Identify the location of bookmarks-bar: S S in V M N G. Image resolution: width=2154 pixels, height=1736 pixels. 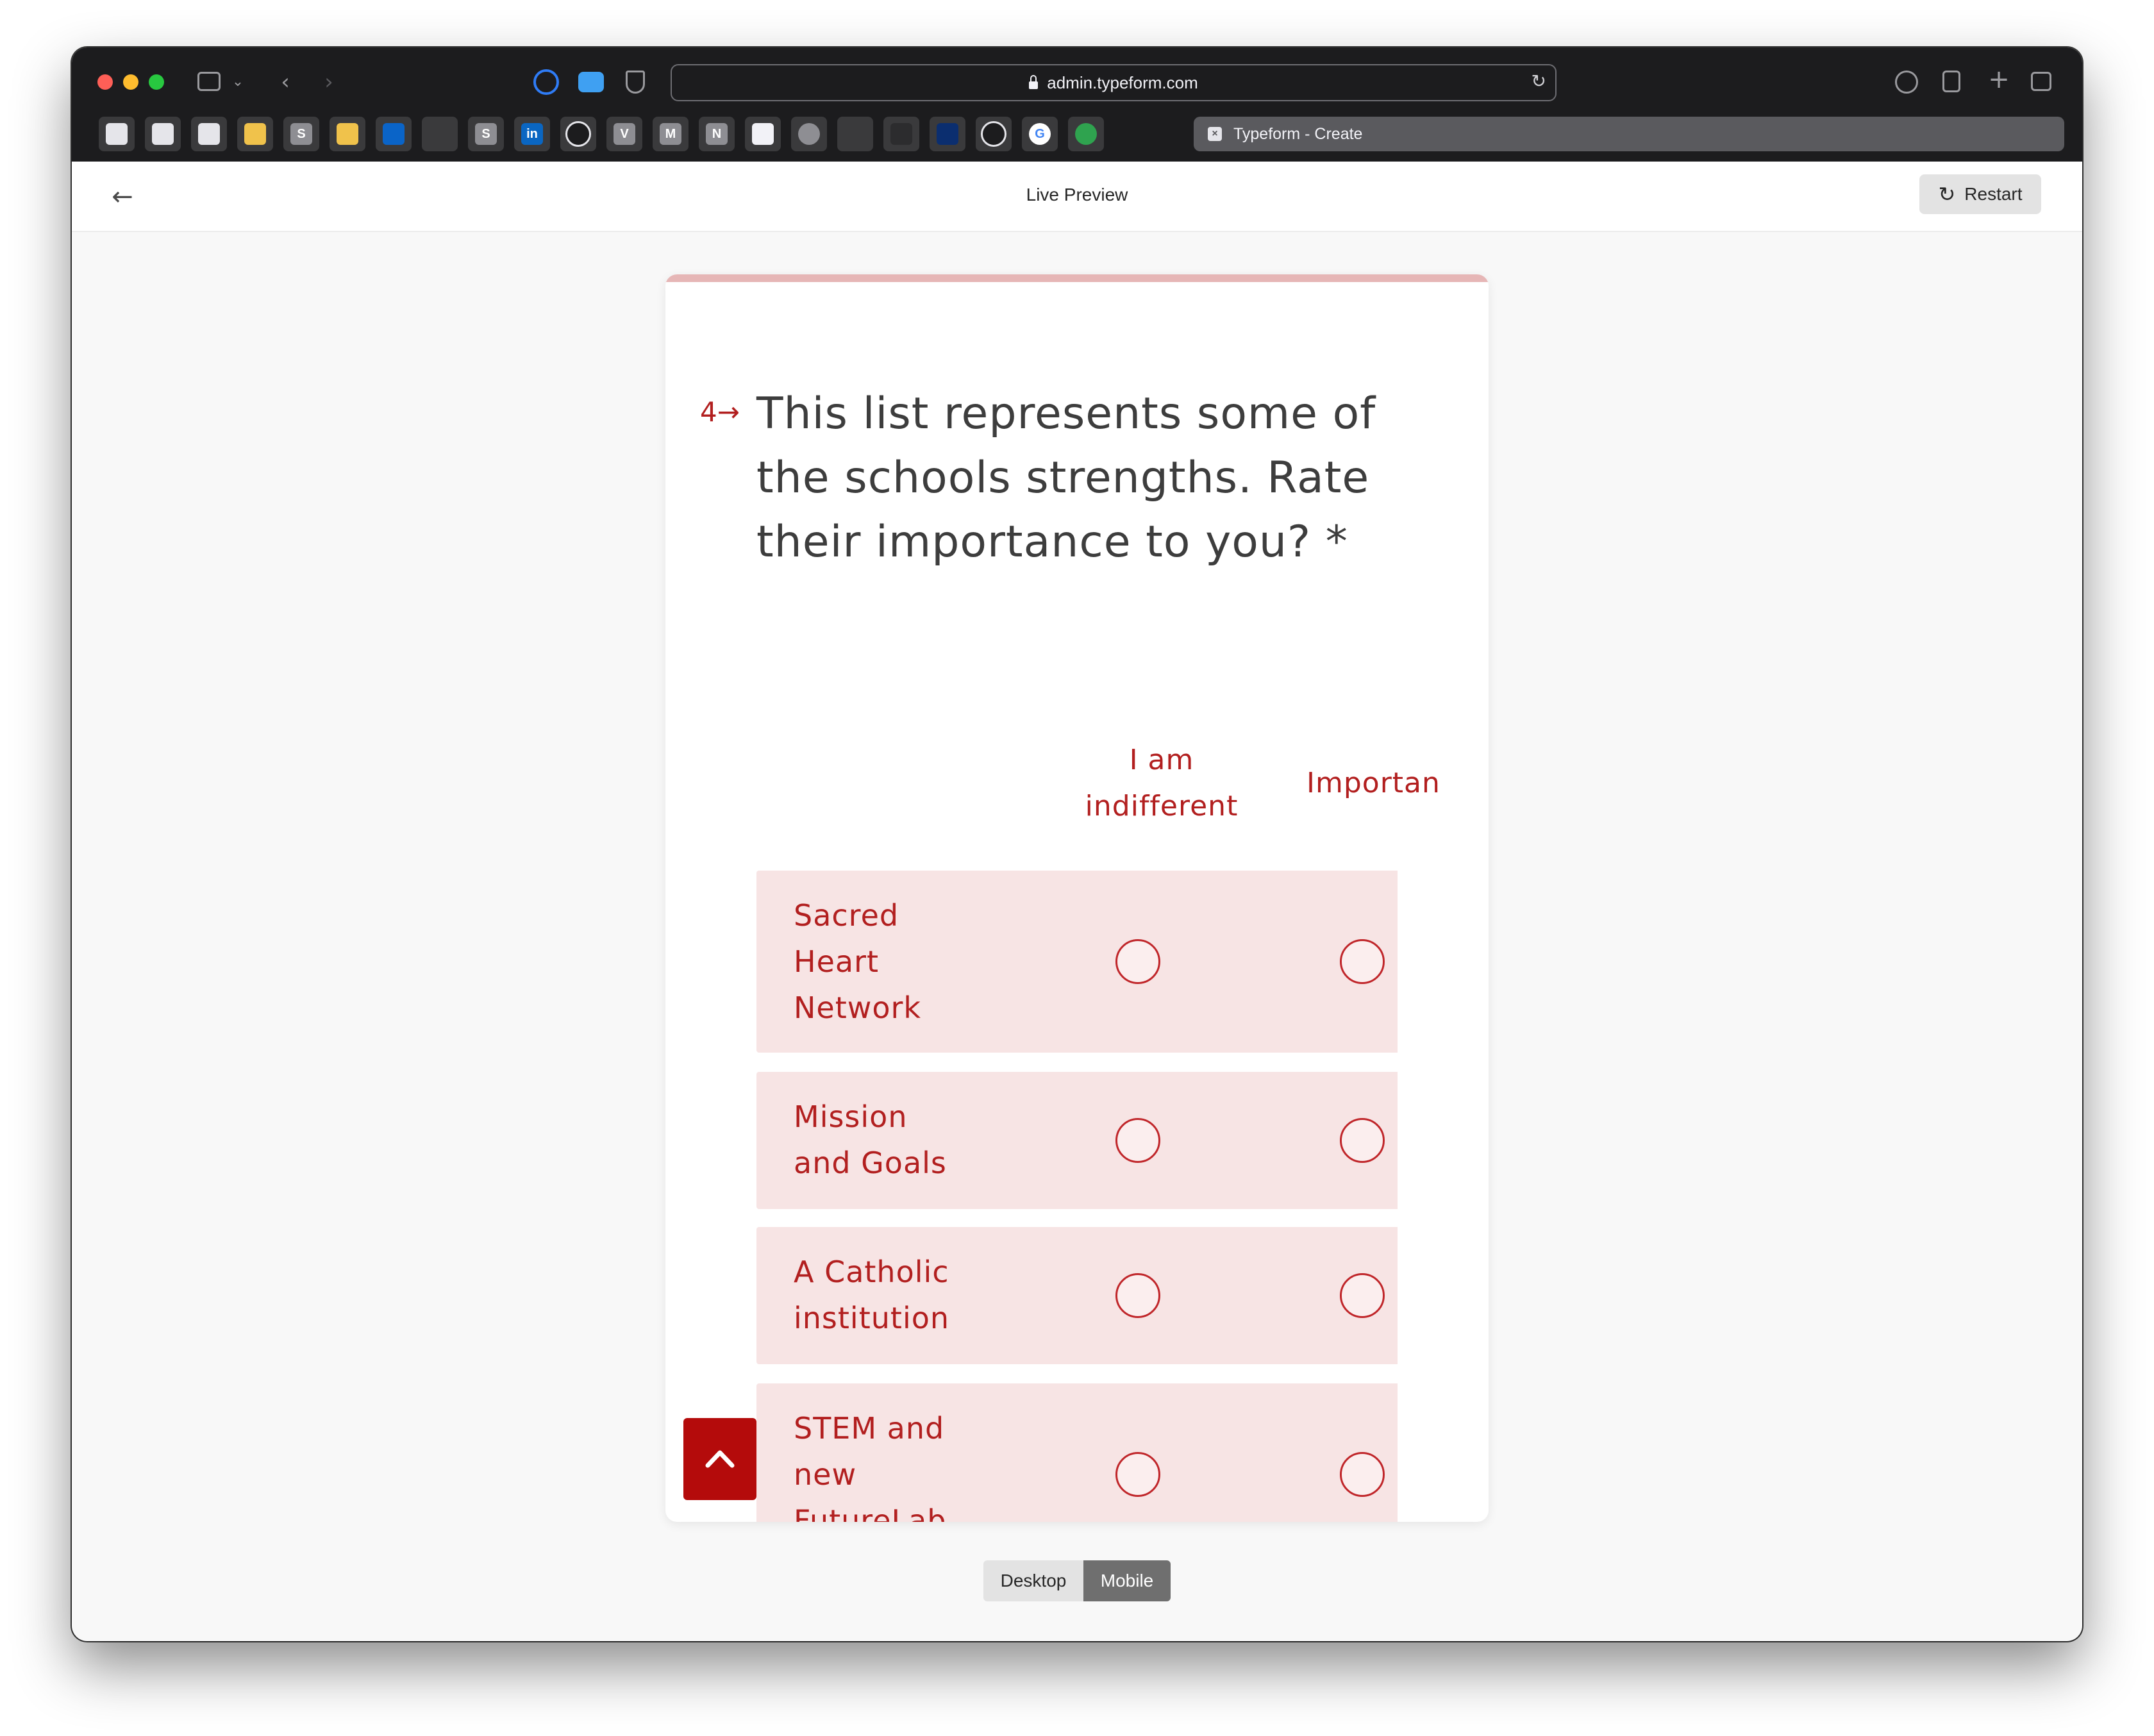
(602, 134).